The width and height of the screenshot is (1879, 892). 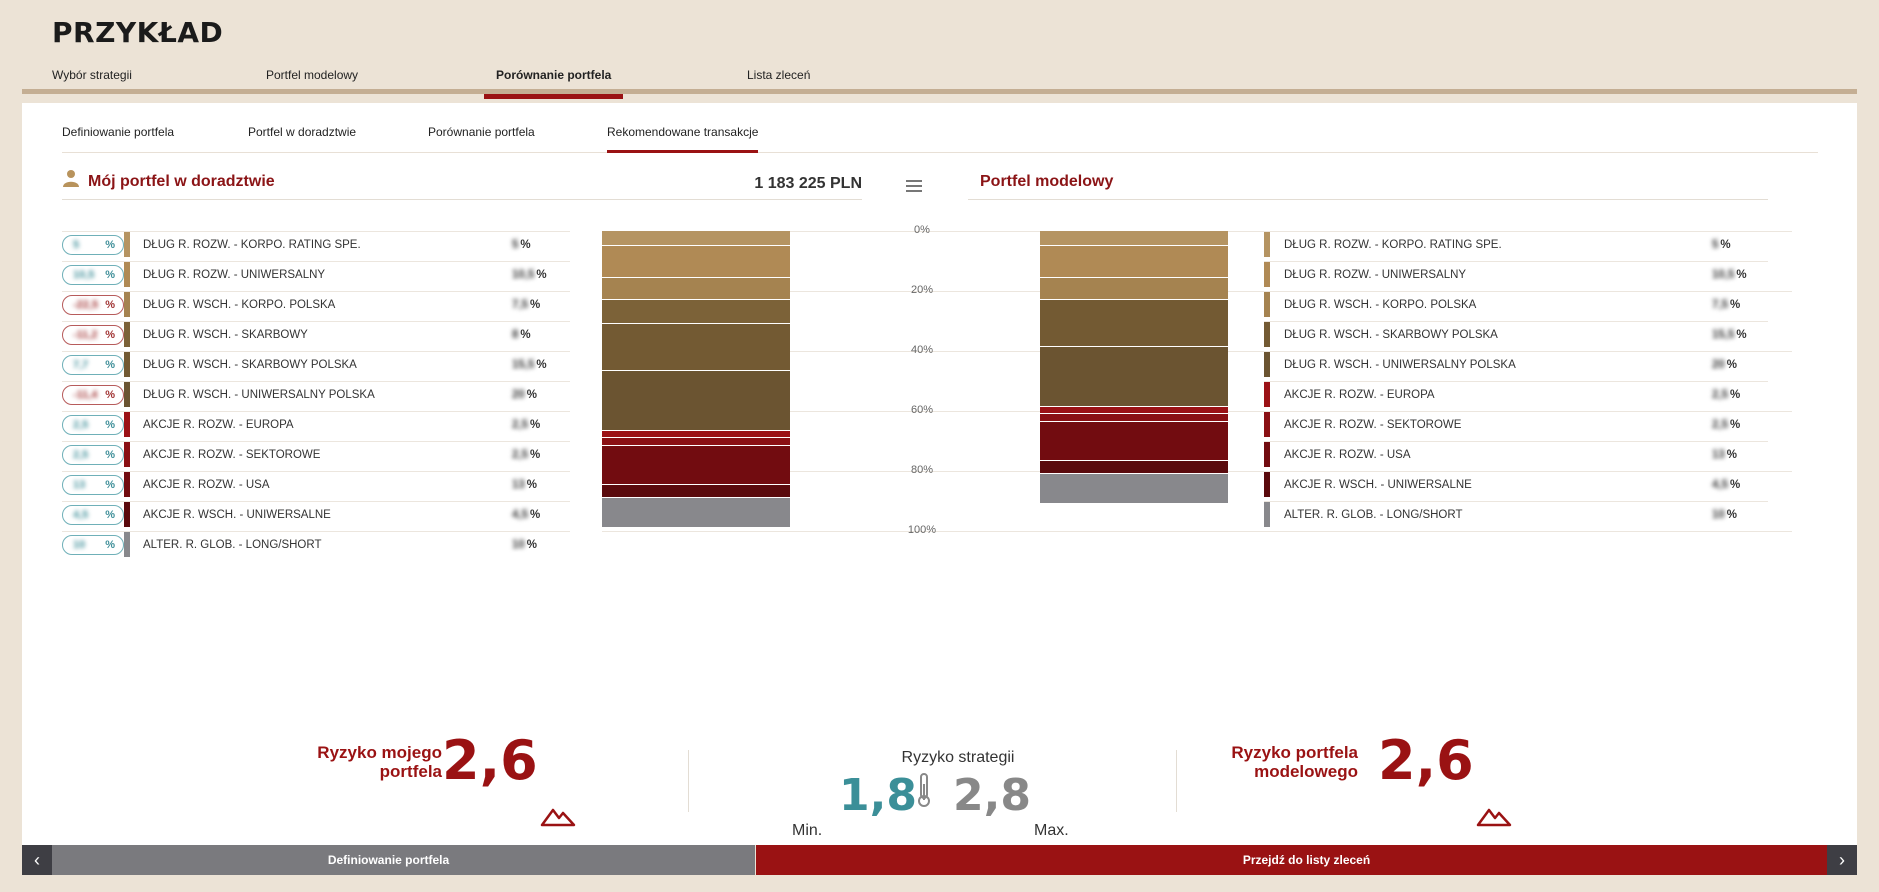 I want to click on model-portfolio-row: DŁUG R. WSCH. - SKARBOWY POLSKA 15,5%, so click(x=1516, y=334).